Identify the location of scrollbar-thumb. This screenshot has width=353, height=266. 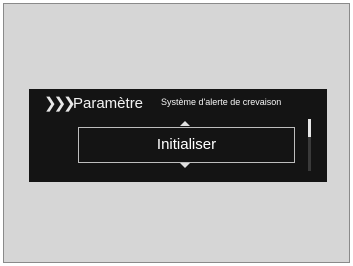
(309, 128).